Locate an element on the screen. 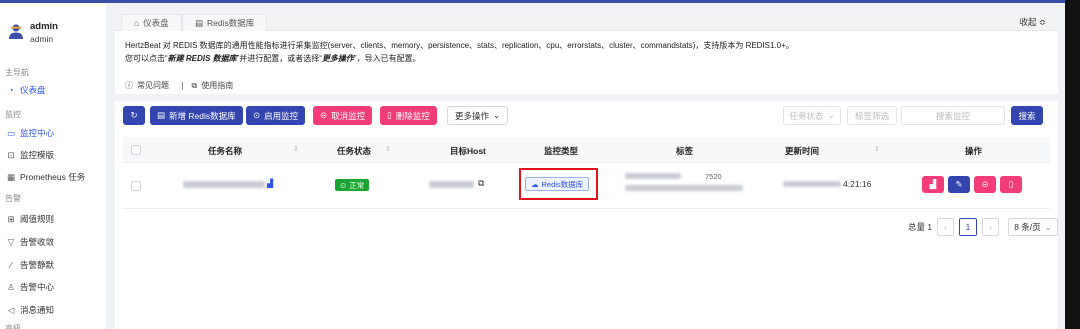  table-header: 任务名称 ⇕ 任务状态 ⇕ 目标Host 监控类型 标签 更新时间 ⇕ 操作 is located at coordinates (586, 150).